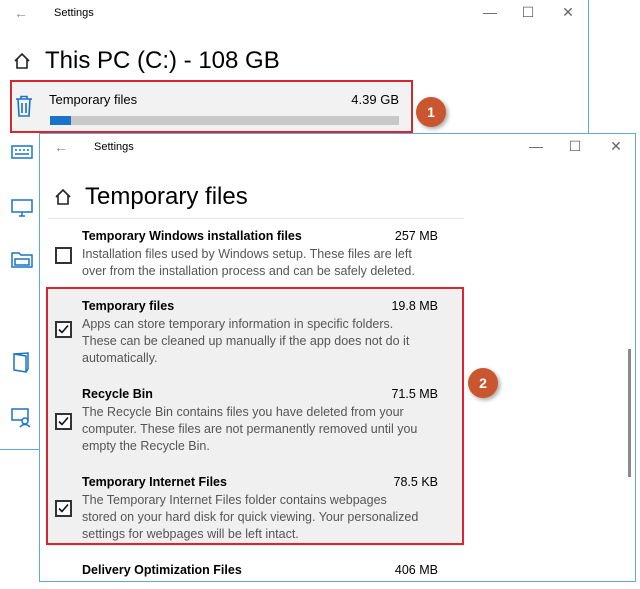 This screenshot has height=589, width=640. Describe the element at coordinates (162, 570) in the screenshot. I see `item-title: Delivery Optimization Files` at that location.